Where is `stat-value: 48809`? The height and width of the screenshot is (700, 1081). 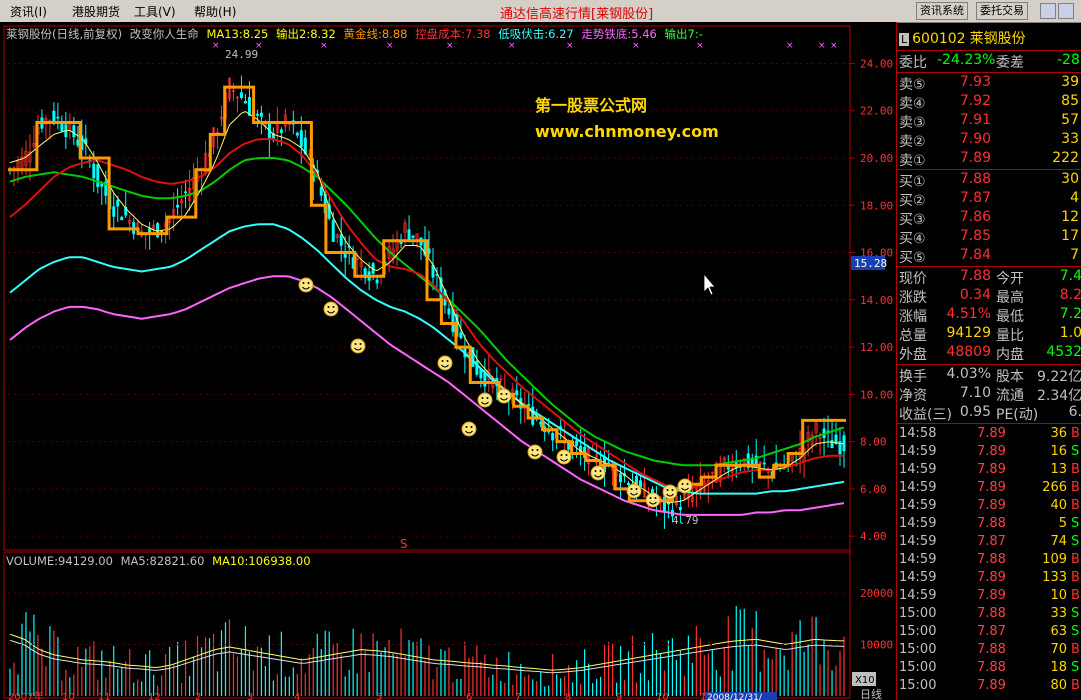 stat-value: 48809 is located at coordinates (968, 352).